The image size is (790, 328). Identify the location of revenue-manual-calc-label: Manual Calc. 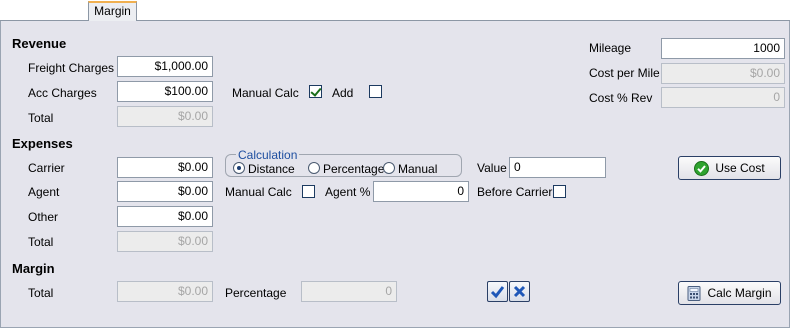
(265, 93).